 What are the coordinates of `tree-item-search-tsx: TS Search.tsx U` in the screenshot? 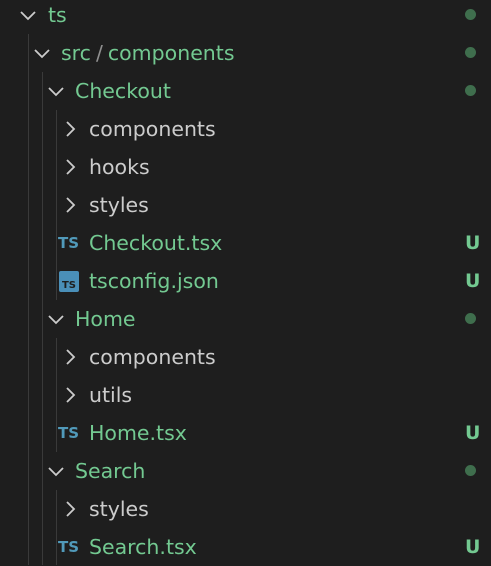 It's located at (245, 547).